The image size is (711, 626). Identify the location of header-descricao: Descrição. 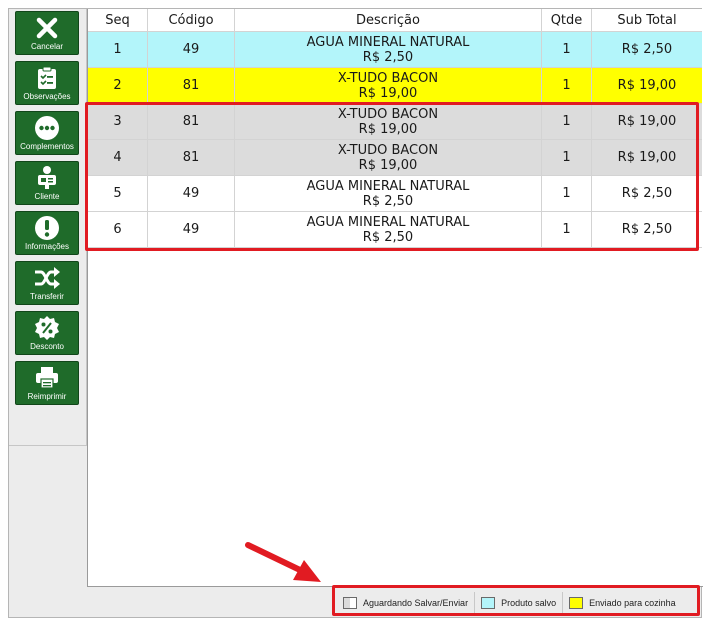
(388, 20).